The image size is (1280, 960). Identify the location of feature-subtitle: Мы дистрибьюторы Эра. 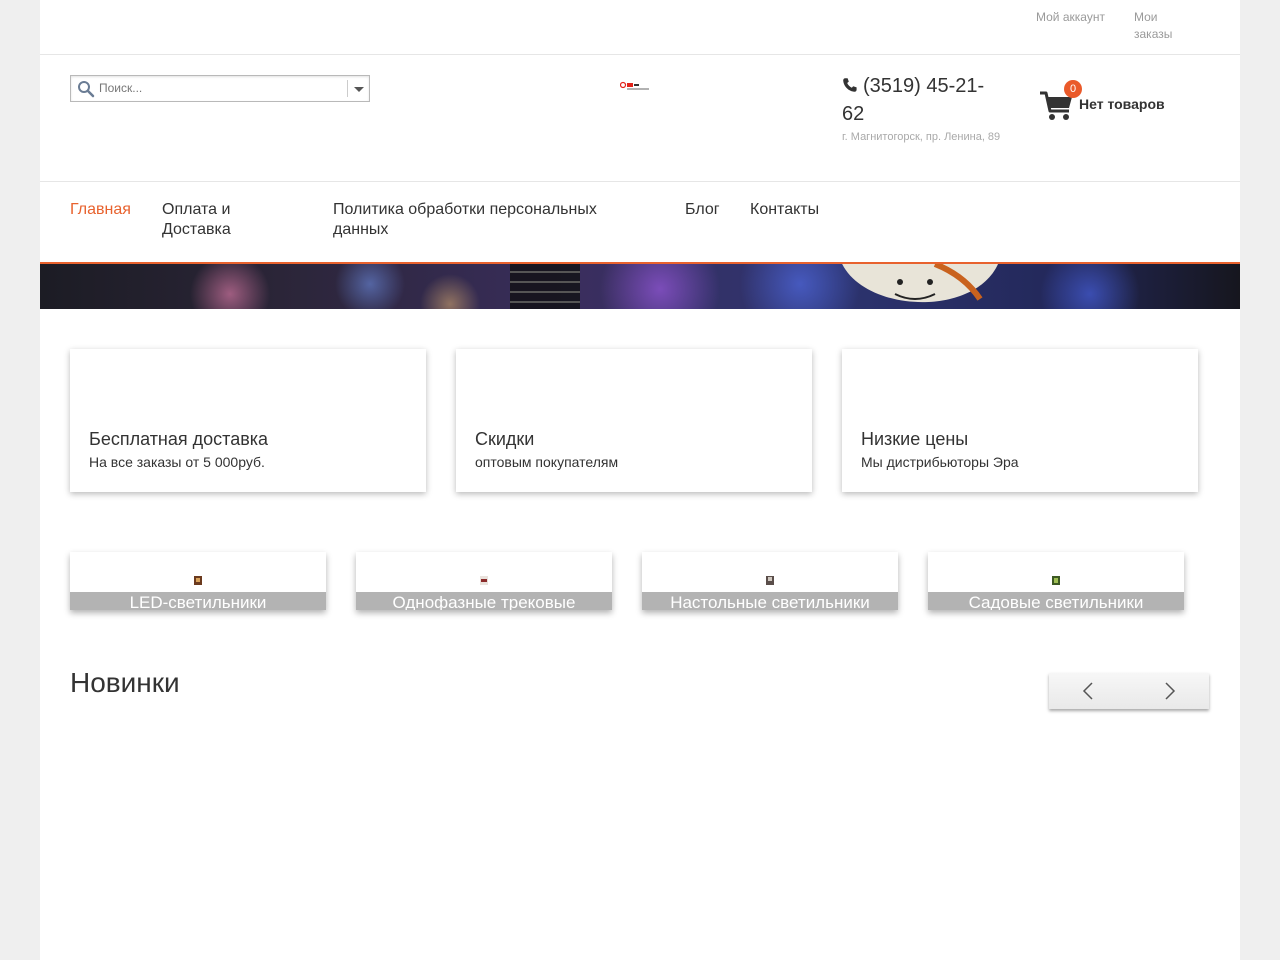
(940, 462).